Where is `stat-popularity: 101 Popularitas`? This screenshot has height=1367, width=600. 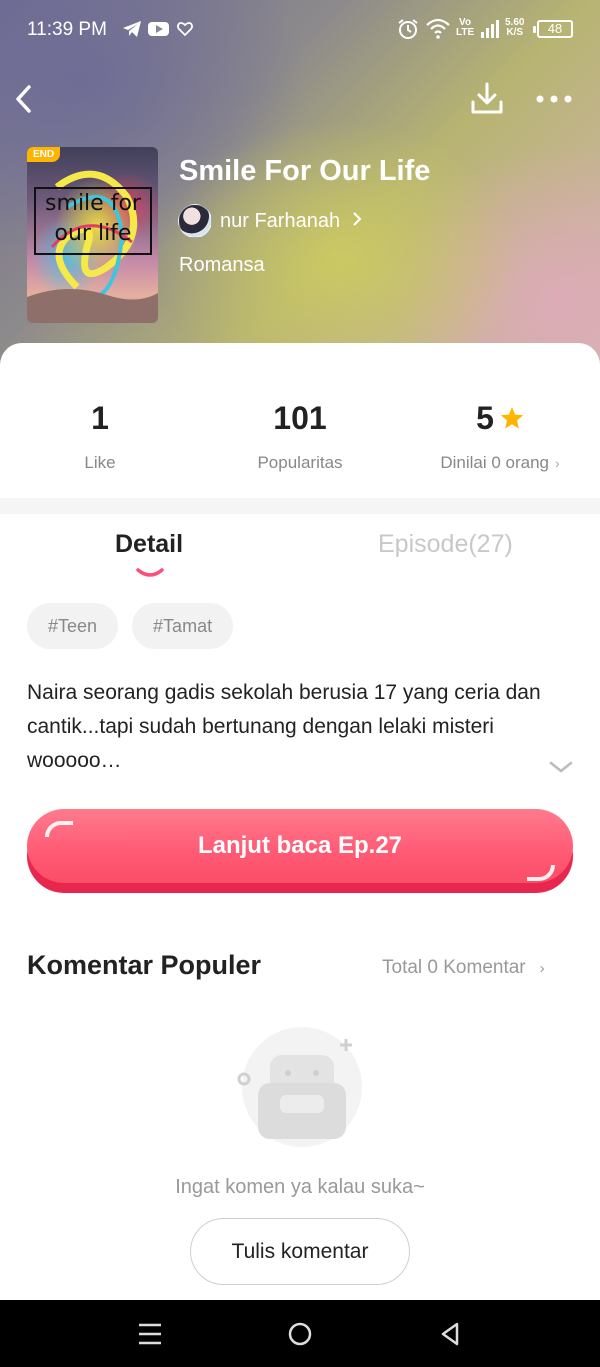 stat-popularity: 101 Popularitas is located at coordinates (300, 436).